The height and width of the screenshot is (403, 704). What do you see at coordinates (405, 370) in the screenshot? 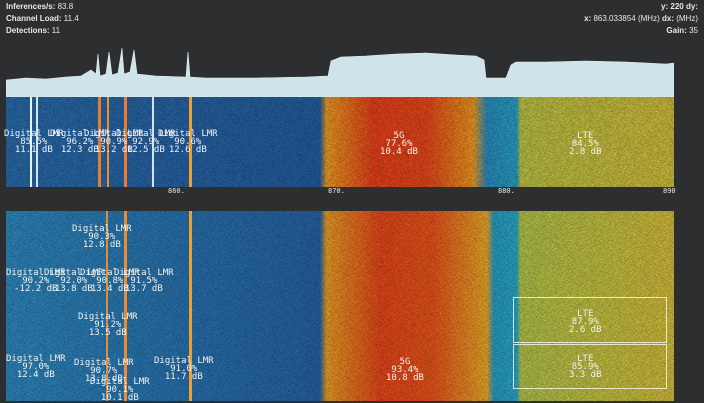
I see `detection-label-5g: 5G 93.4% 10.8 dB` at bounding box center [405, 370].